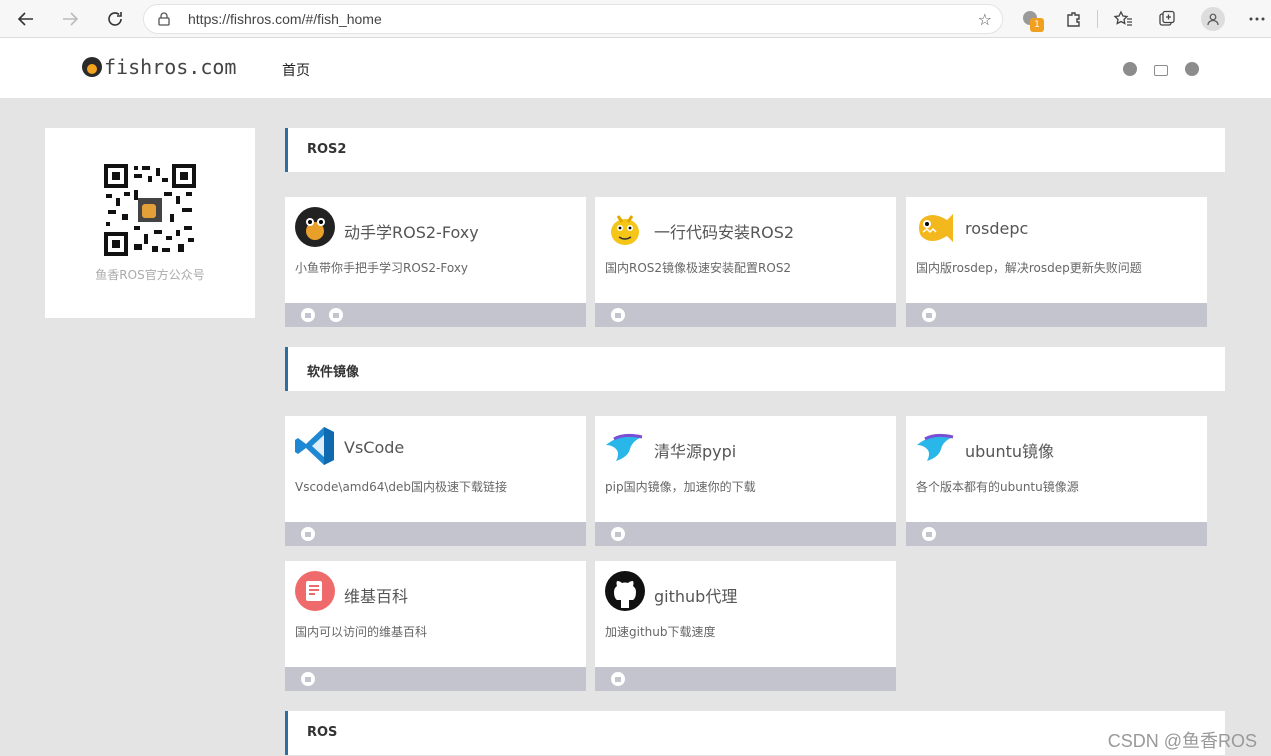 The width and height of the screenshot is (1271, 756). What do you see at coordinates (1123, 19) in the screenshot?
I see `favorites-icon` at bounding box center [1123, 19].